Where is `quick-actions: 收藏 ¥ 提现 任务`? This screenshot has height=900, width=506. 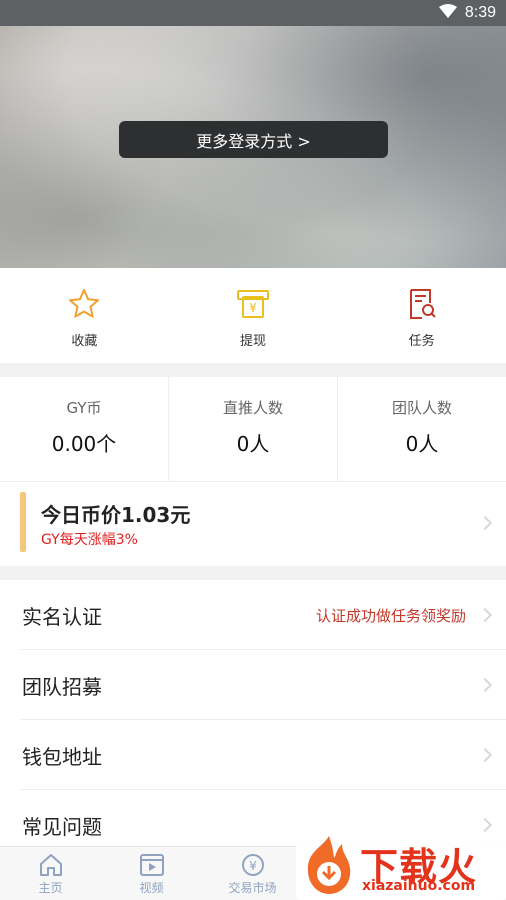 quick-actions: 收藏 ¥ 提现 任务 is located at coordinates (253, 315).